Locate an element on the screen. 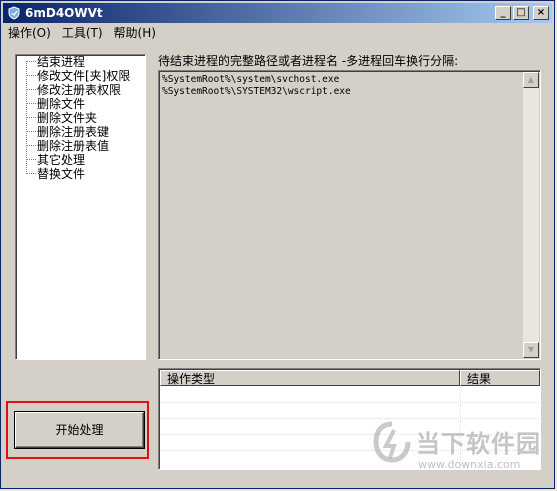 The image size is (557, 491). watermark-url: www.downxia.com is located at coordinates (469, 464).